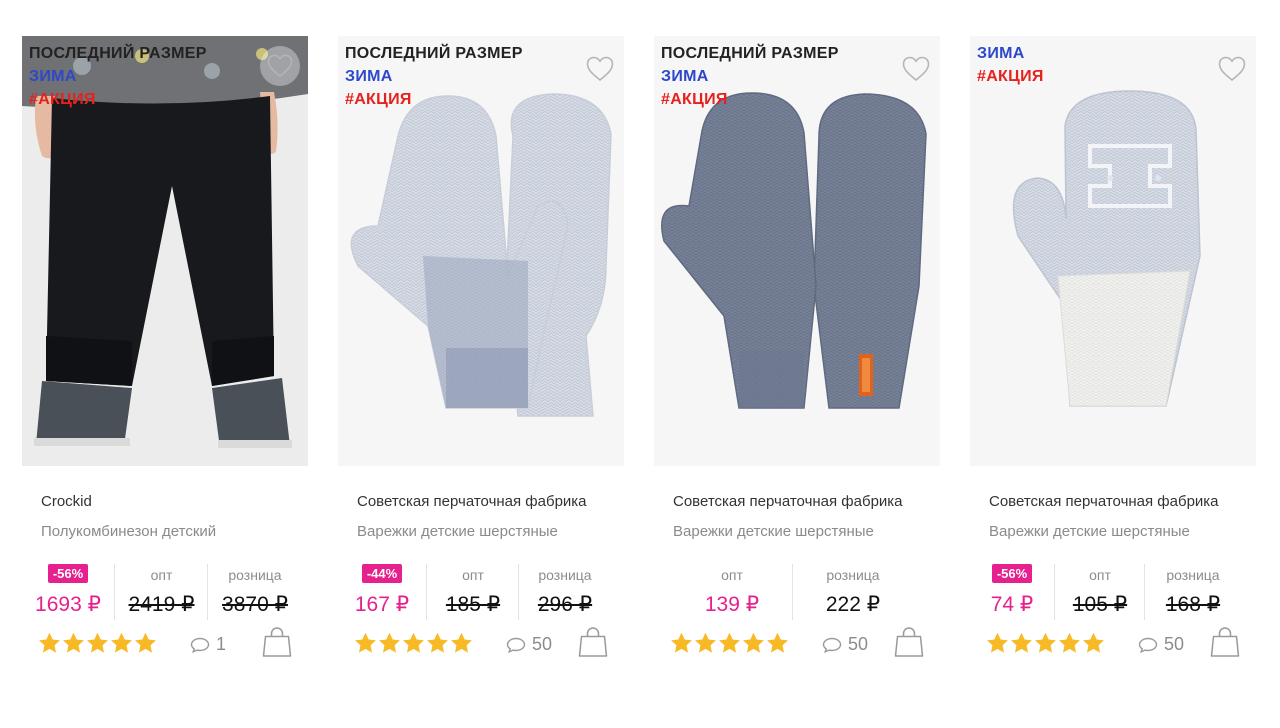 The image size is (1280, 728). I want to click on sale-price: 1693 ₽, so click(68, 604).